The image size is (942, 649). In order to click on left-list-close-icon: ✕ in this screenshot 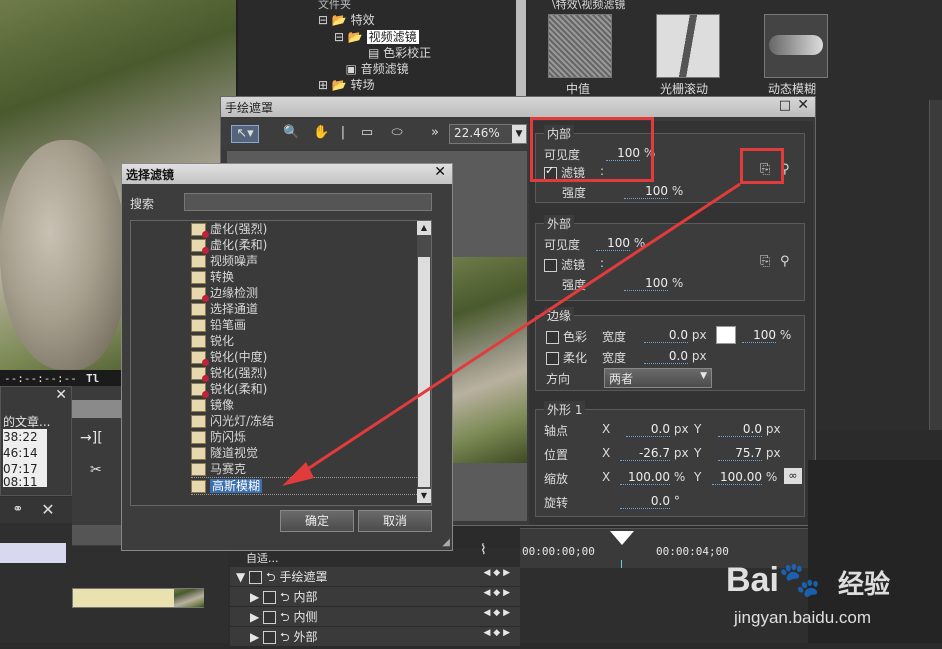, I will do `click(61, 395)`.